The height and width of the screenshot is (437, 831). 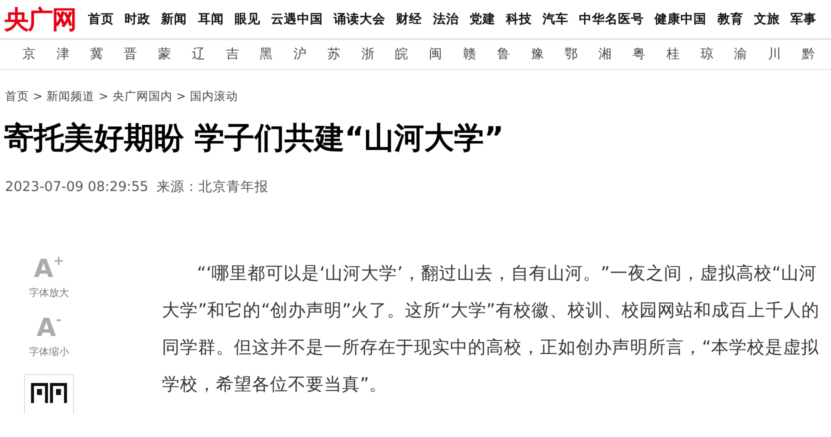 I want to click on region-link: 琼, so click(x=707, y=54).